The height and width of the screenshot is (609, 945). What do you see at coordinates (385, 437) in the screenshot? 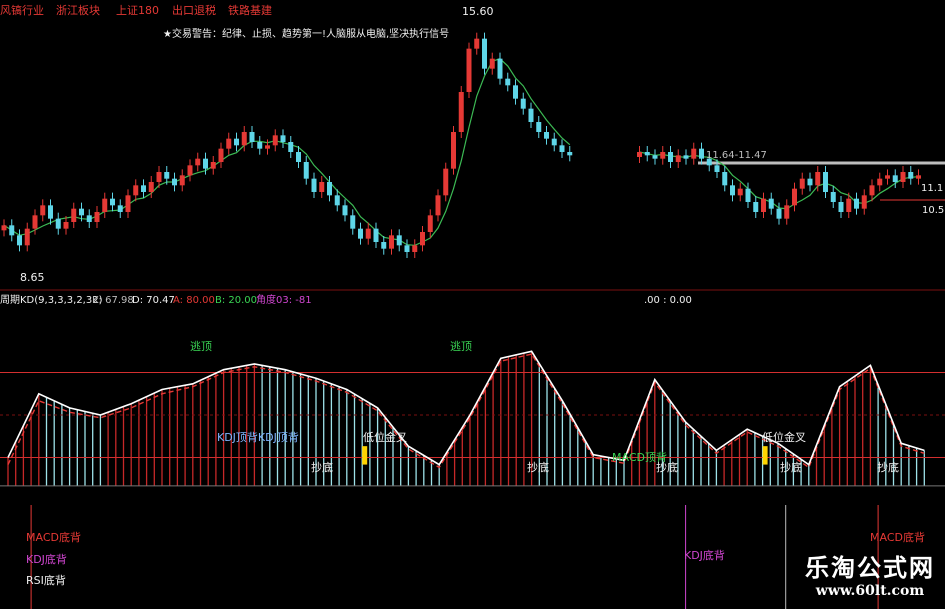
I see `low-golden-cross-label-1: 低位金叉` at bounding box center [385, 437].